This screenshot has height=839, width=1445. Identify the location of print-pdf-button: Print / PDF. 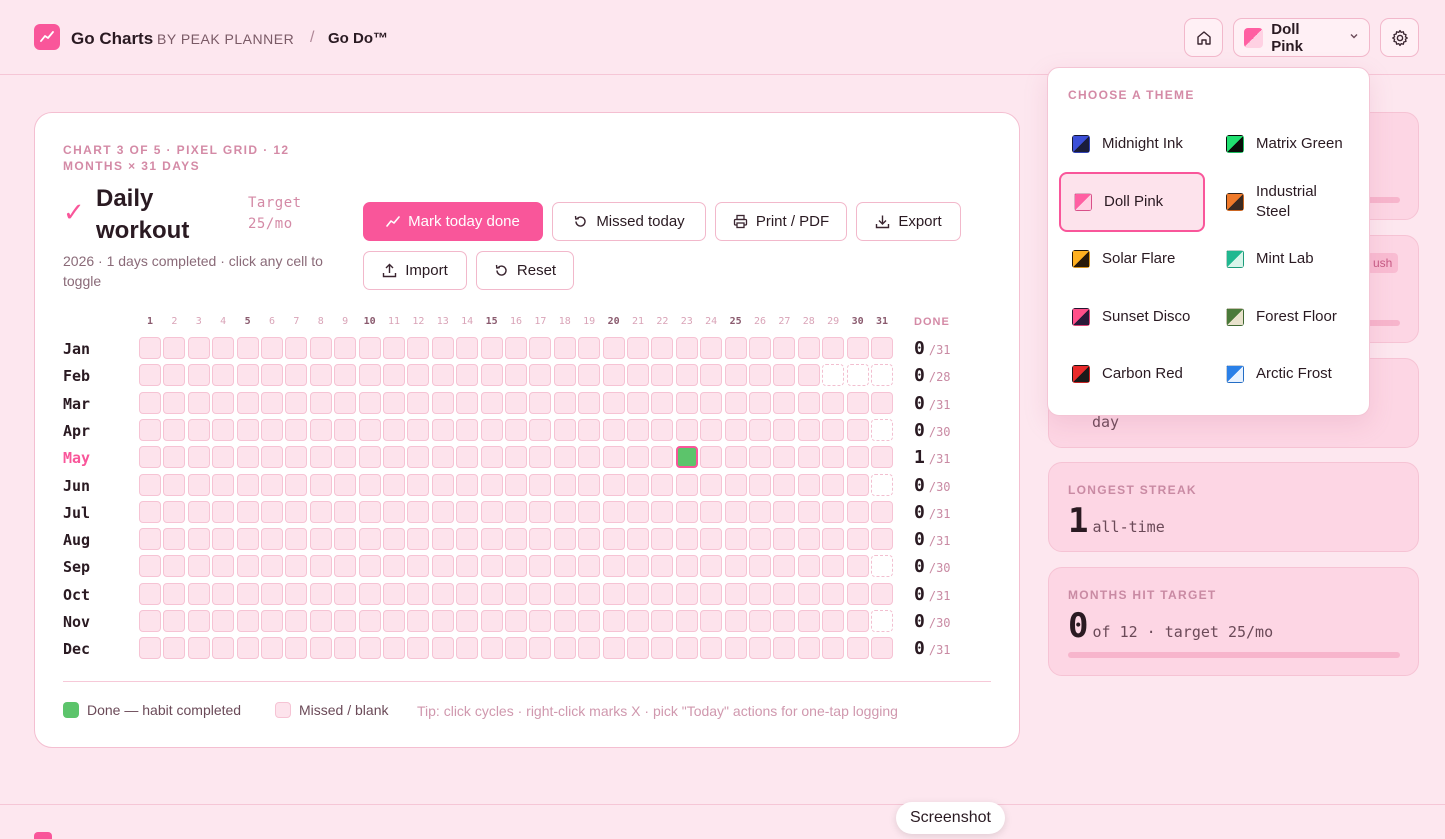
(781, 221).